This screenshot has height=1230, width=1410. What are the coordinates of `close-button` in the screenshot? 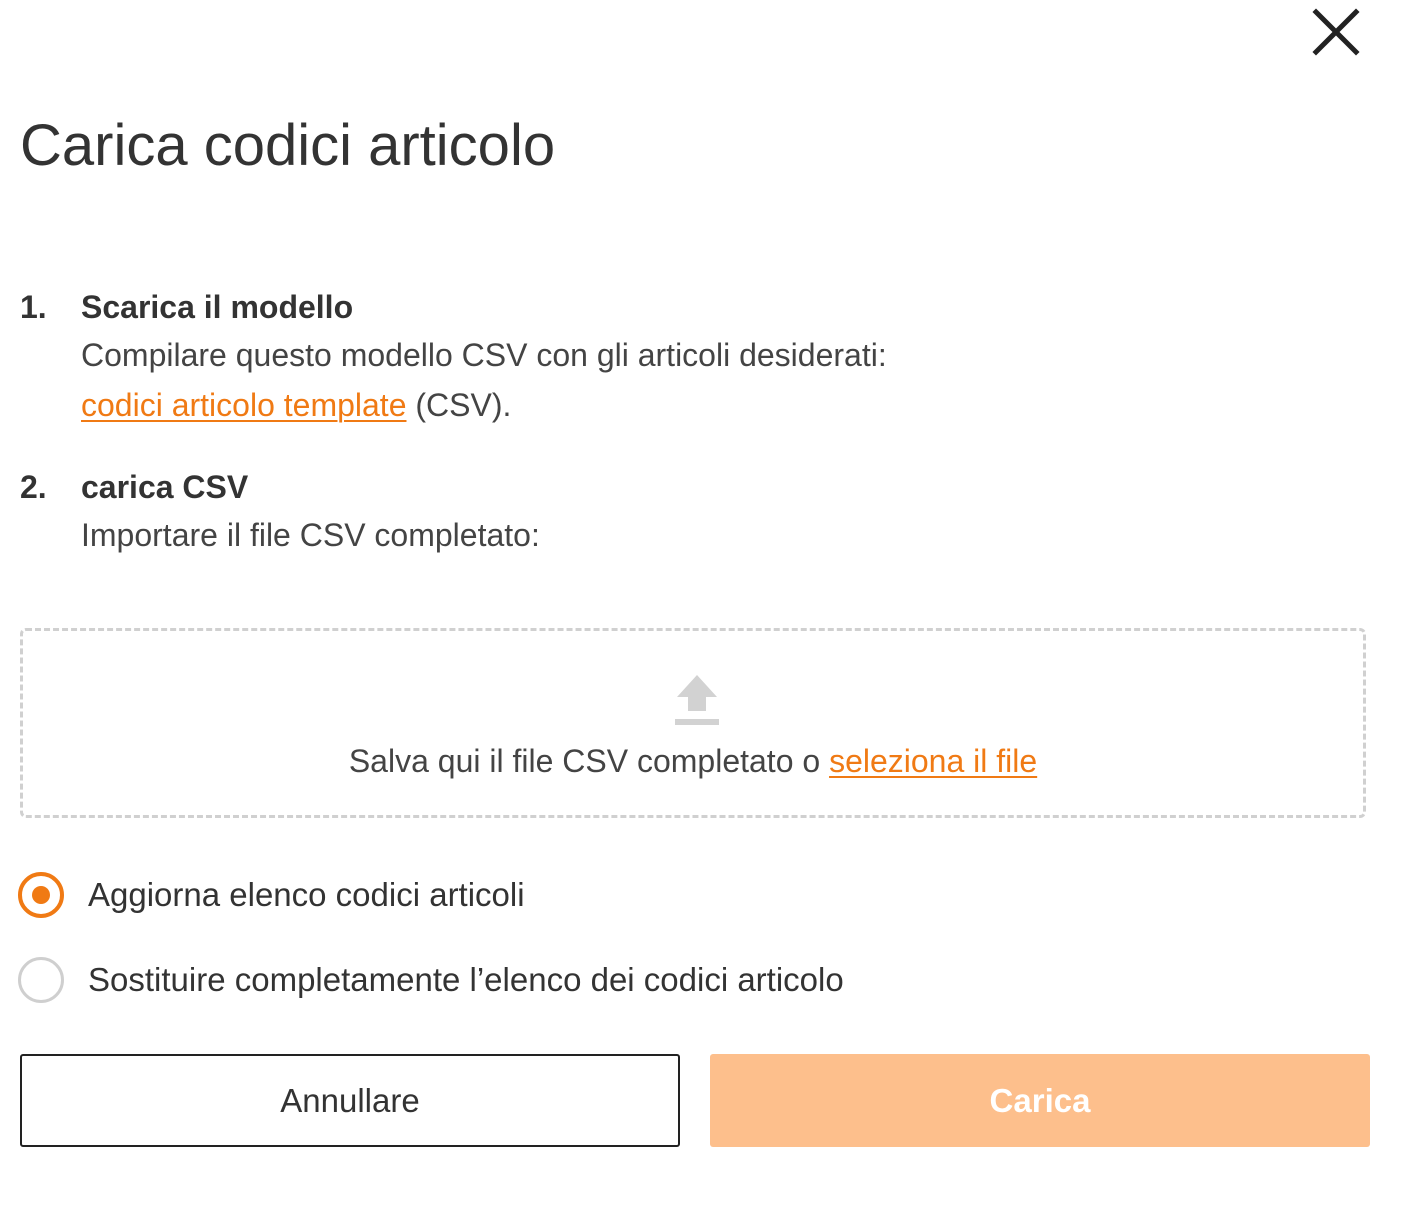 It's located at (1336, 32).